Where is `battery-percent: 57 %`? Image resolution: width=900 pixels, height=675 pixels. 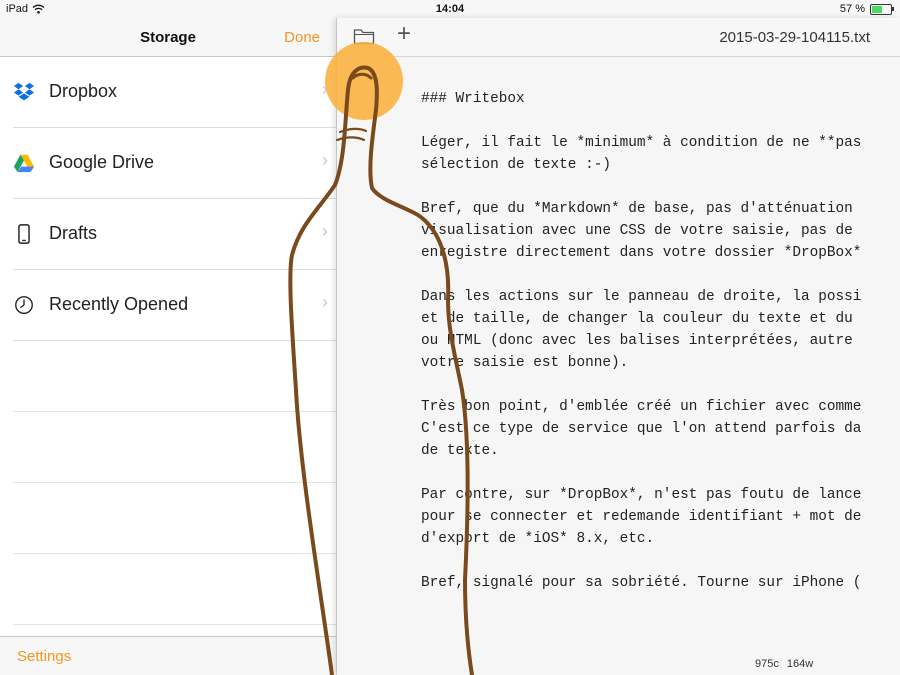
battery-percent: 57 % is located at coordinates (852, 9).